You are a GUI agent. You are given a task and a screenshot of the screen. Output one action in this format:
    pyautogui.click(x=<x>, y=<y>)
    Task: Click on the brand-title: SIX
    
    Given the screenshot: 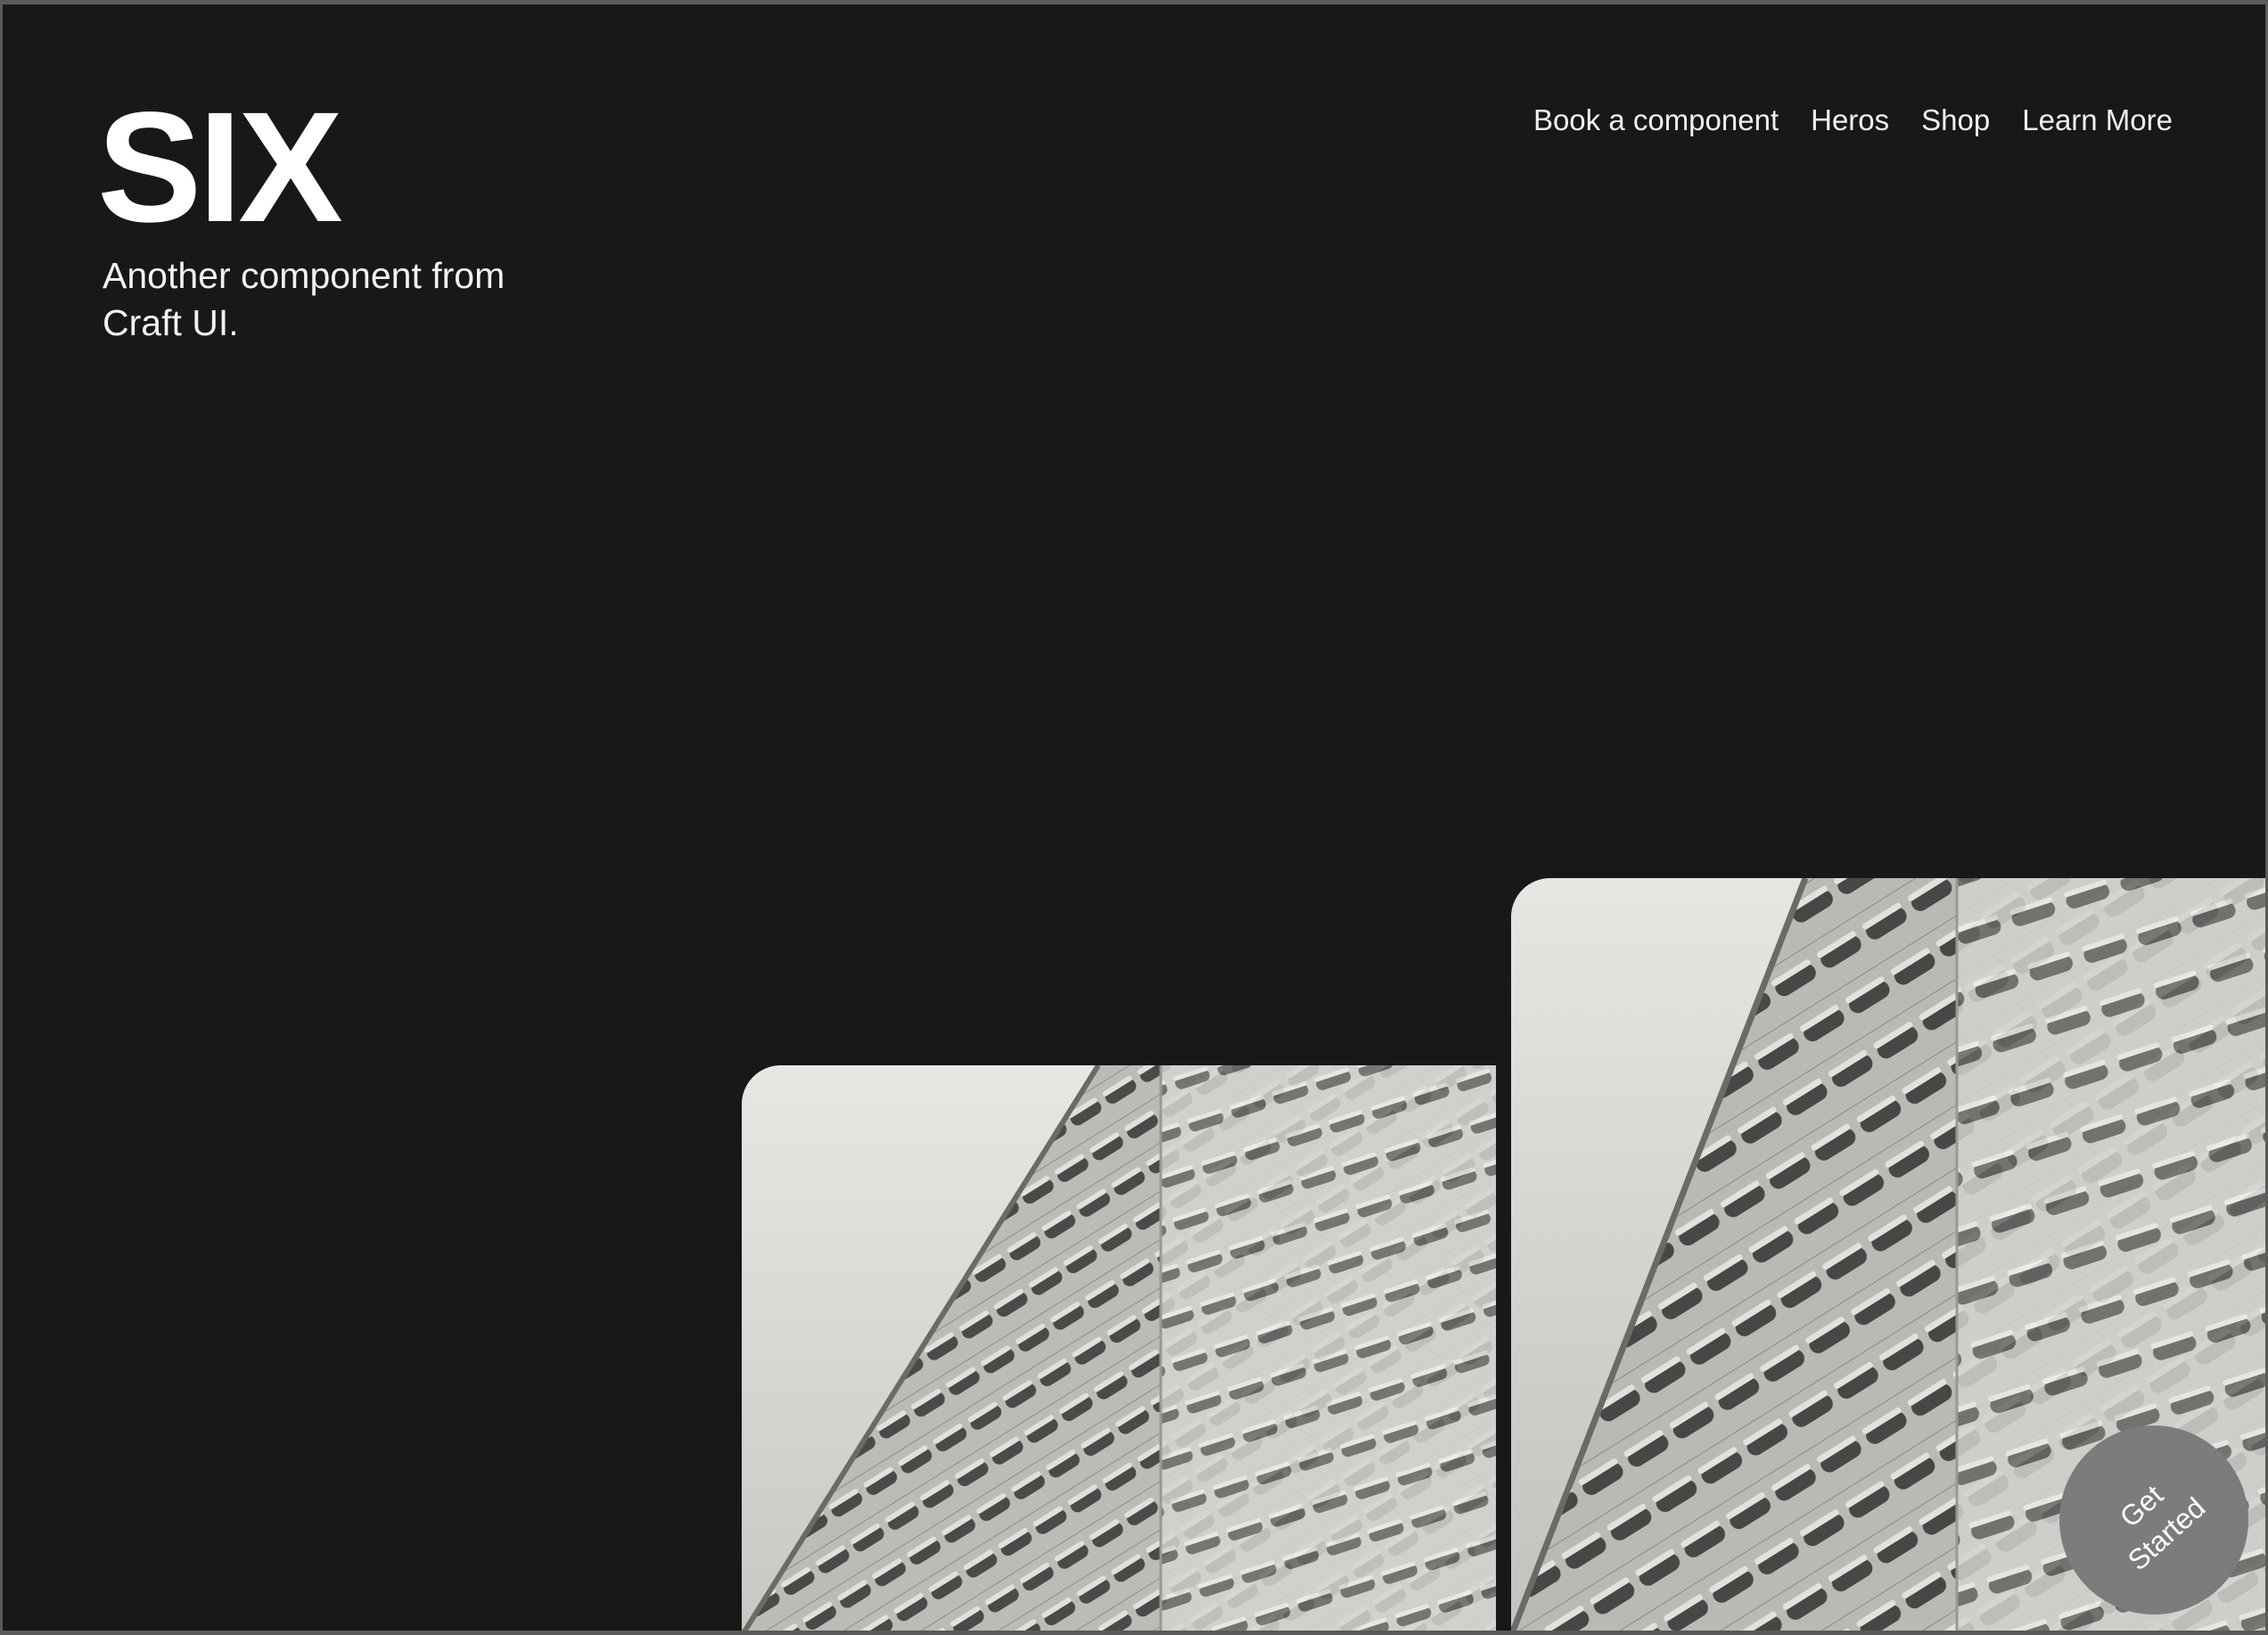 What is the action you would take?
    pyautogui.click(x=220, y=168)
    